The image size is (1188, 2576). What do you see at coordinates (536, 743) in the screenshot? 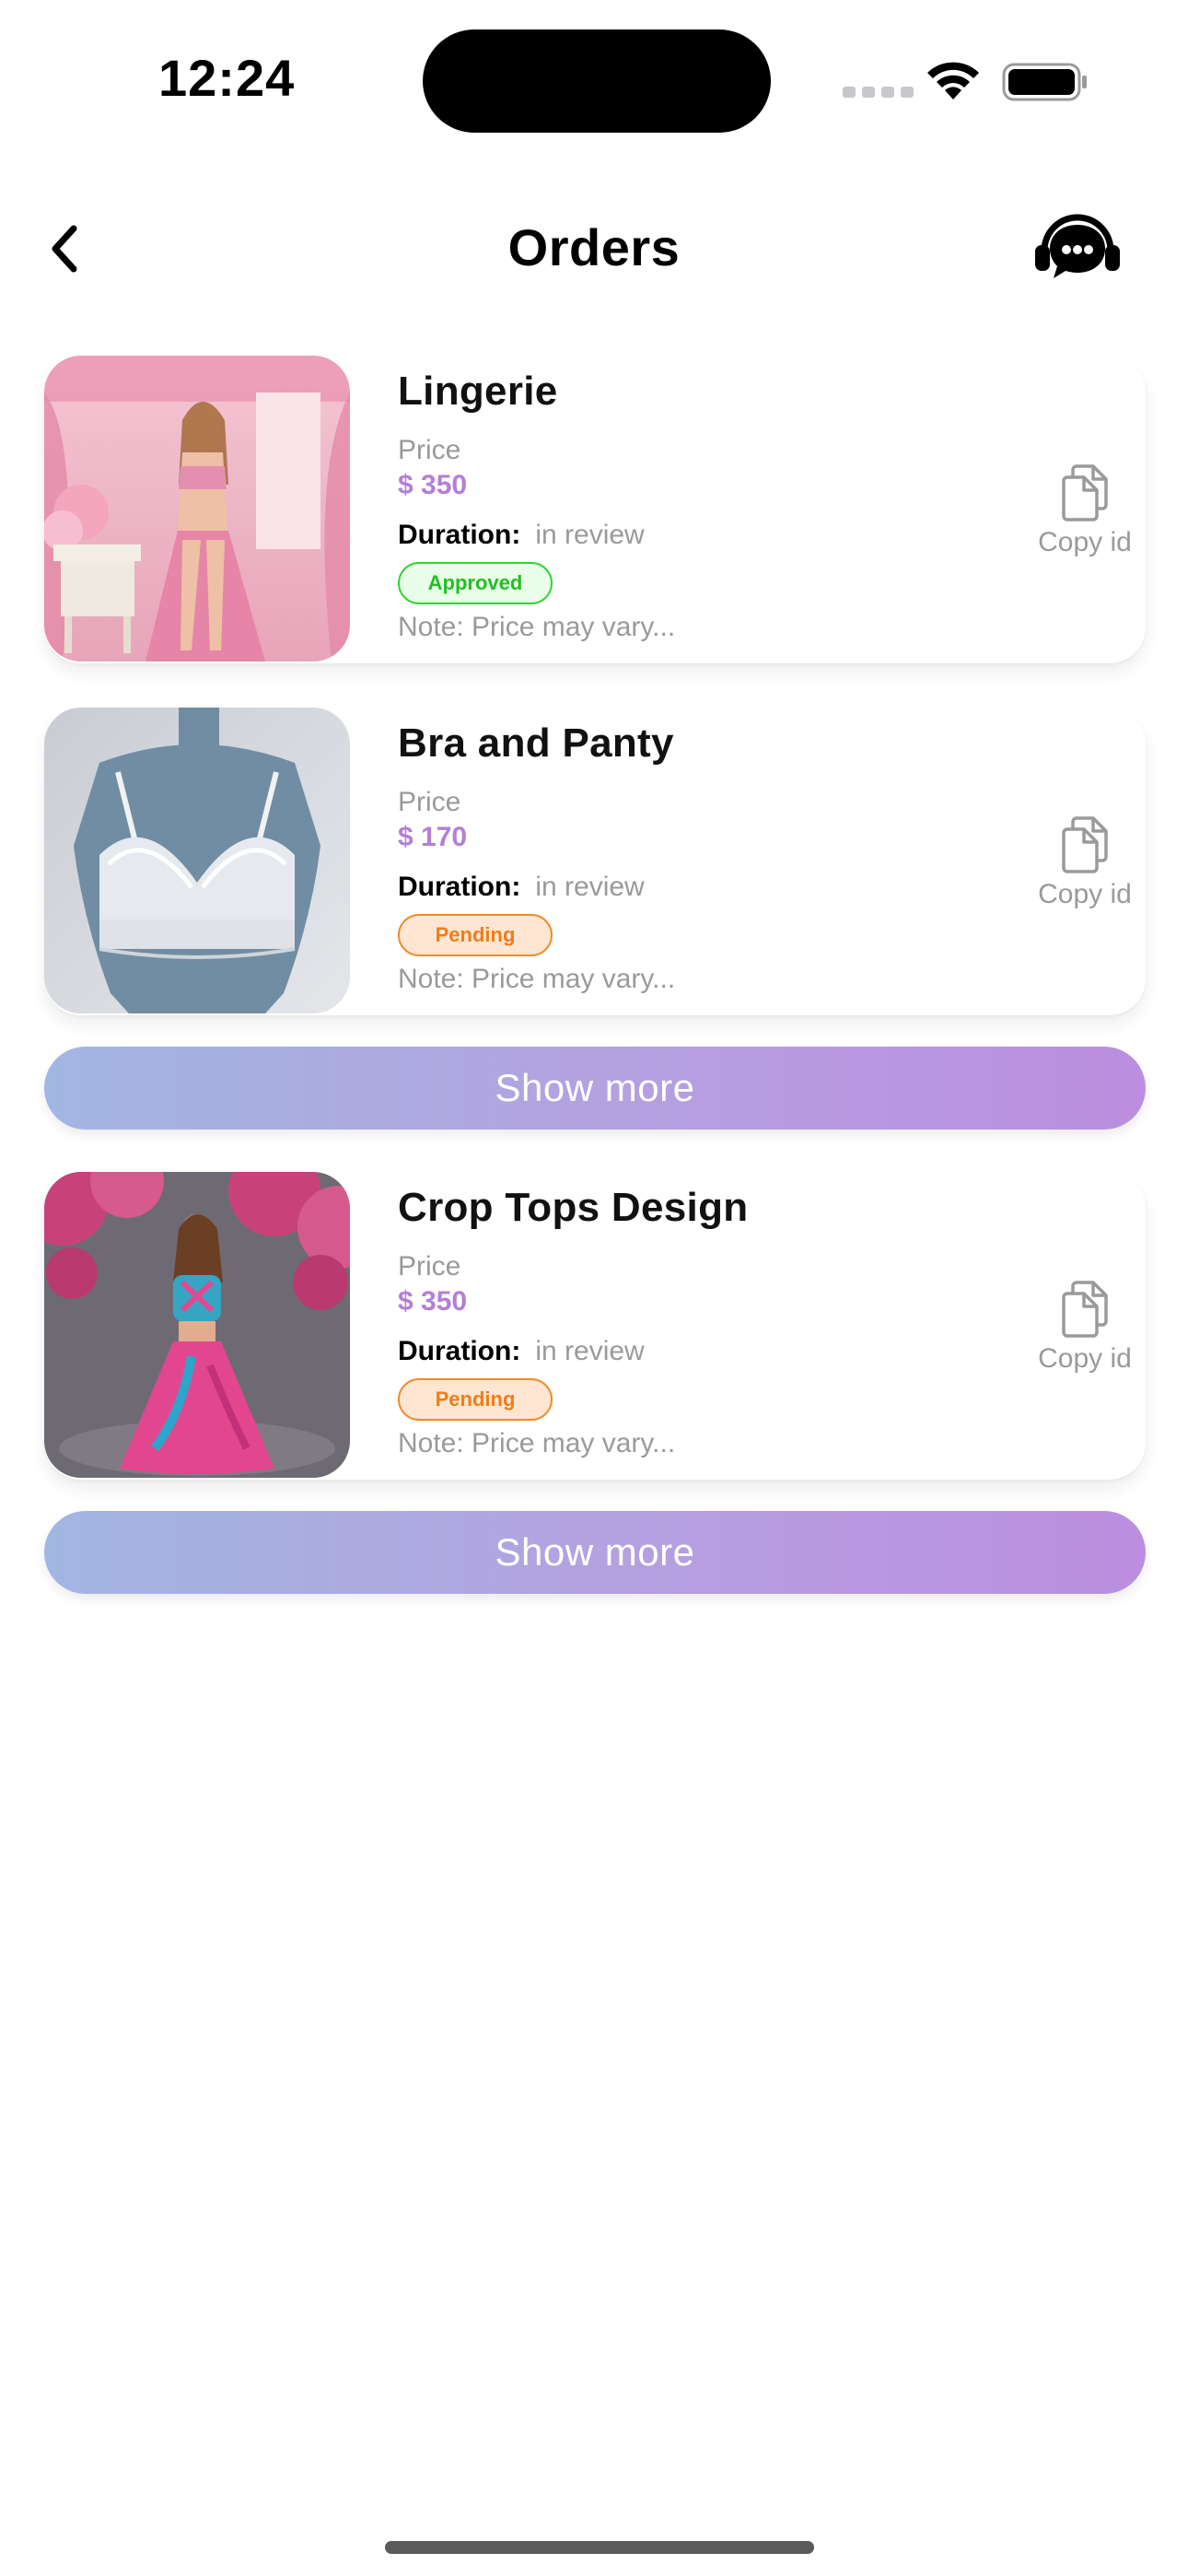
I see `product-name: Bra and Panty` at bounding box center [536, 743].